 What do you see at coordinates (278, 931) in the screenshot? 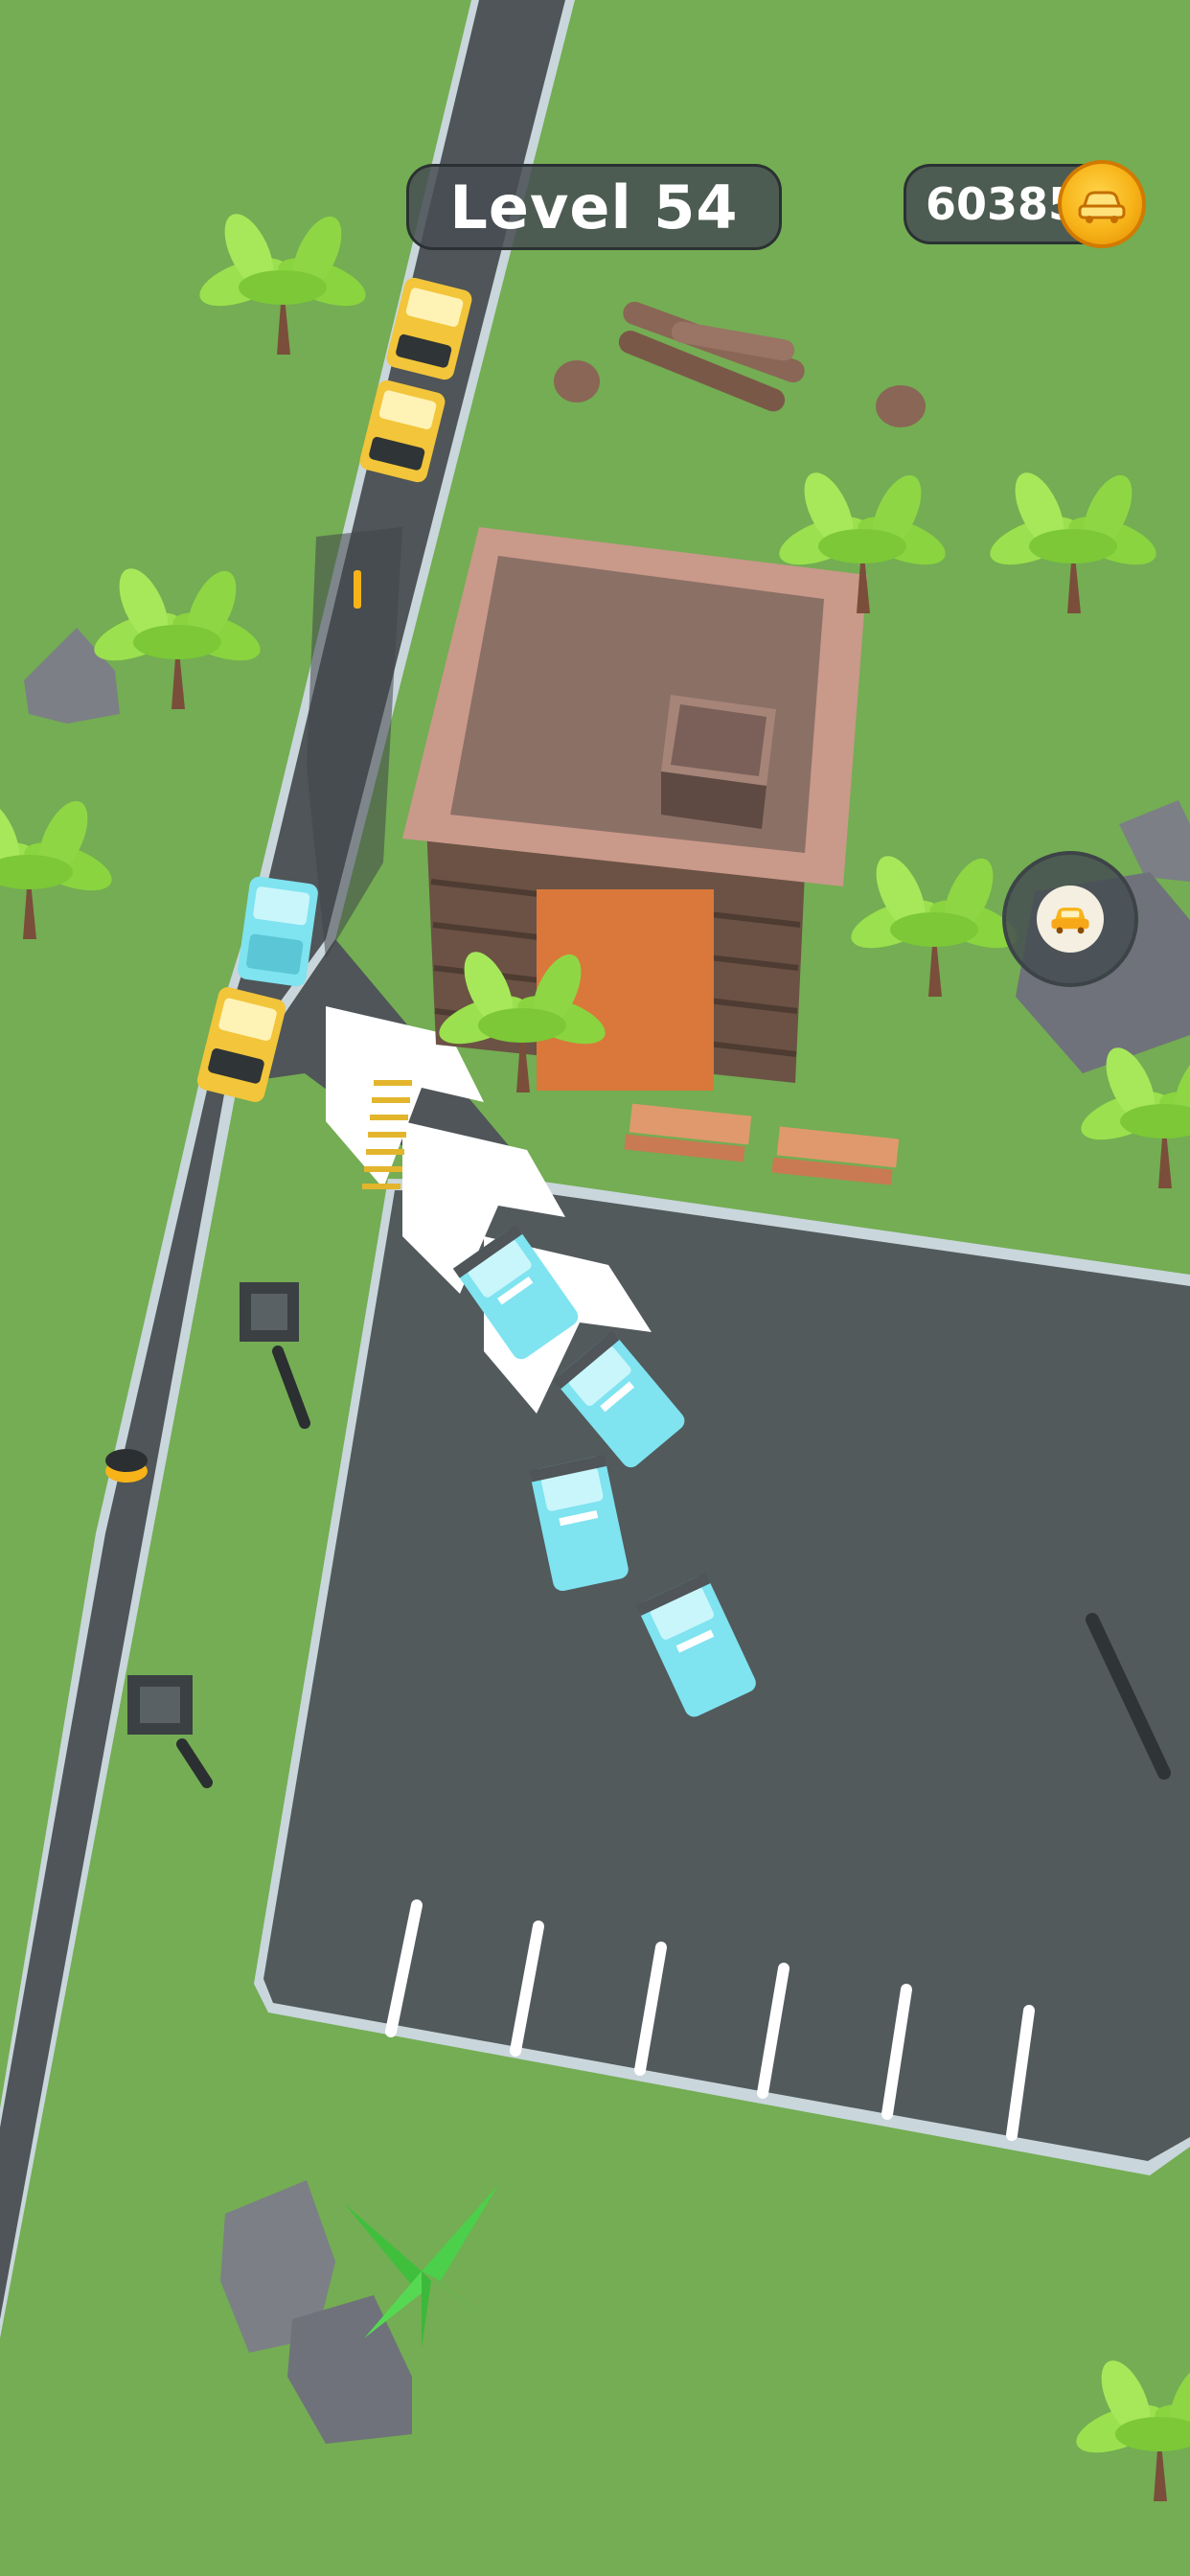
I see `cyan-car` at bounding box center [278, 931].